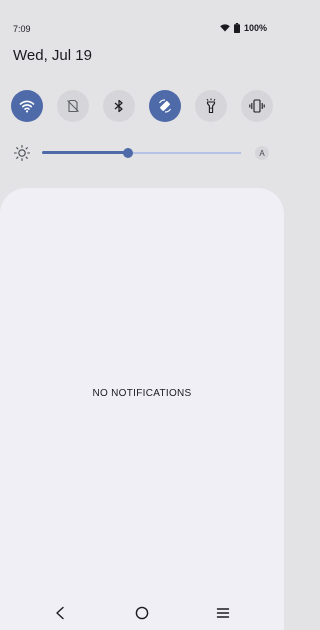 Image resolution: width=320 pixels, height=630 pixels. Describe the element at coordinates (225, 28) in the screenshot. I see `wifi-signal-icon` at that location.